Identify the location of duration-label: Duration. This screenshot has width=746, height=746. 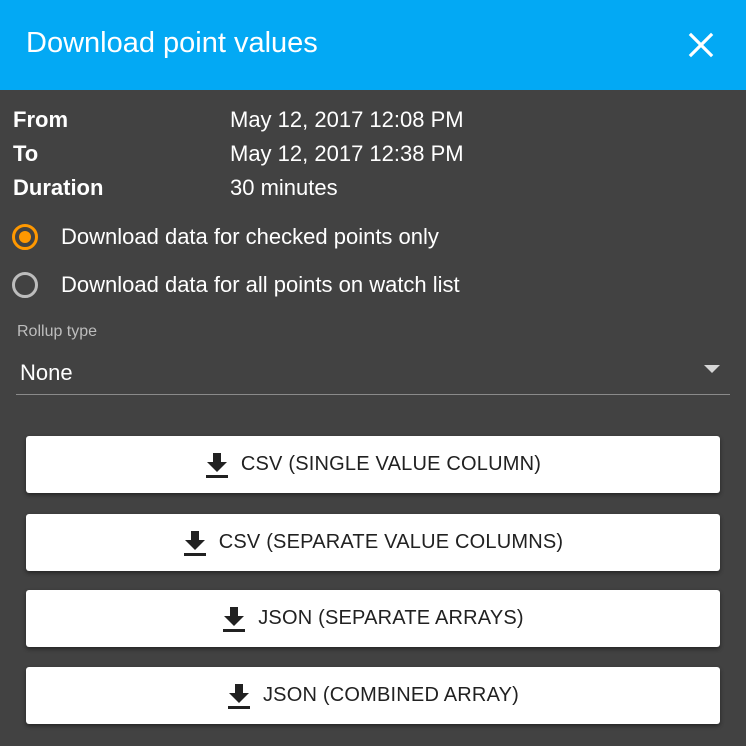
(58, 187).